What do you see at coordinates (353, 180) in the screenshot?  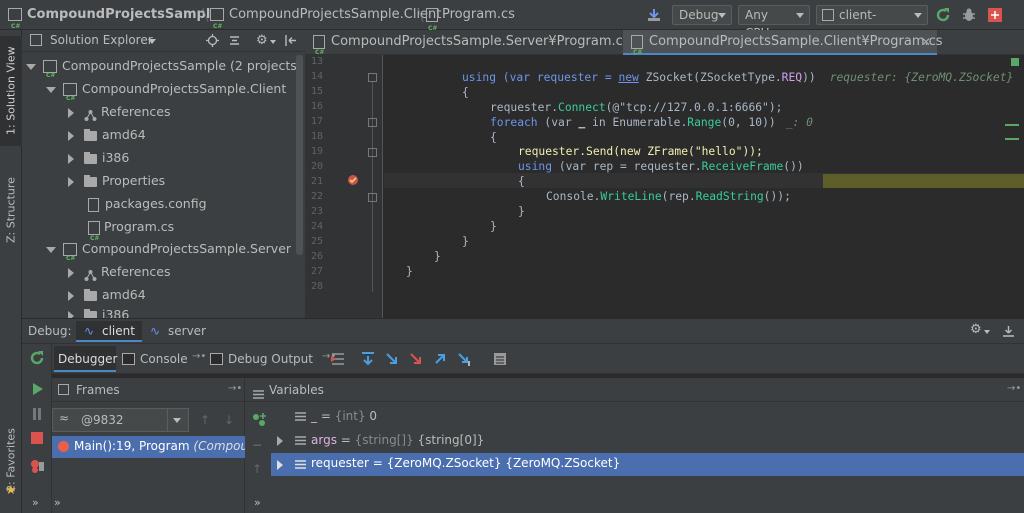 I see `breakpoint-icon` at bounding box center [353, 180].